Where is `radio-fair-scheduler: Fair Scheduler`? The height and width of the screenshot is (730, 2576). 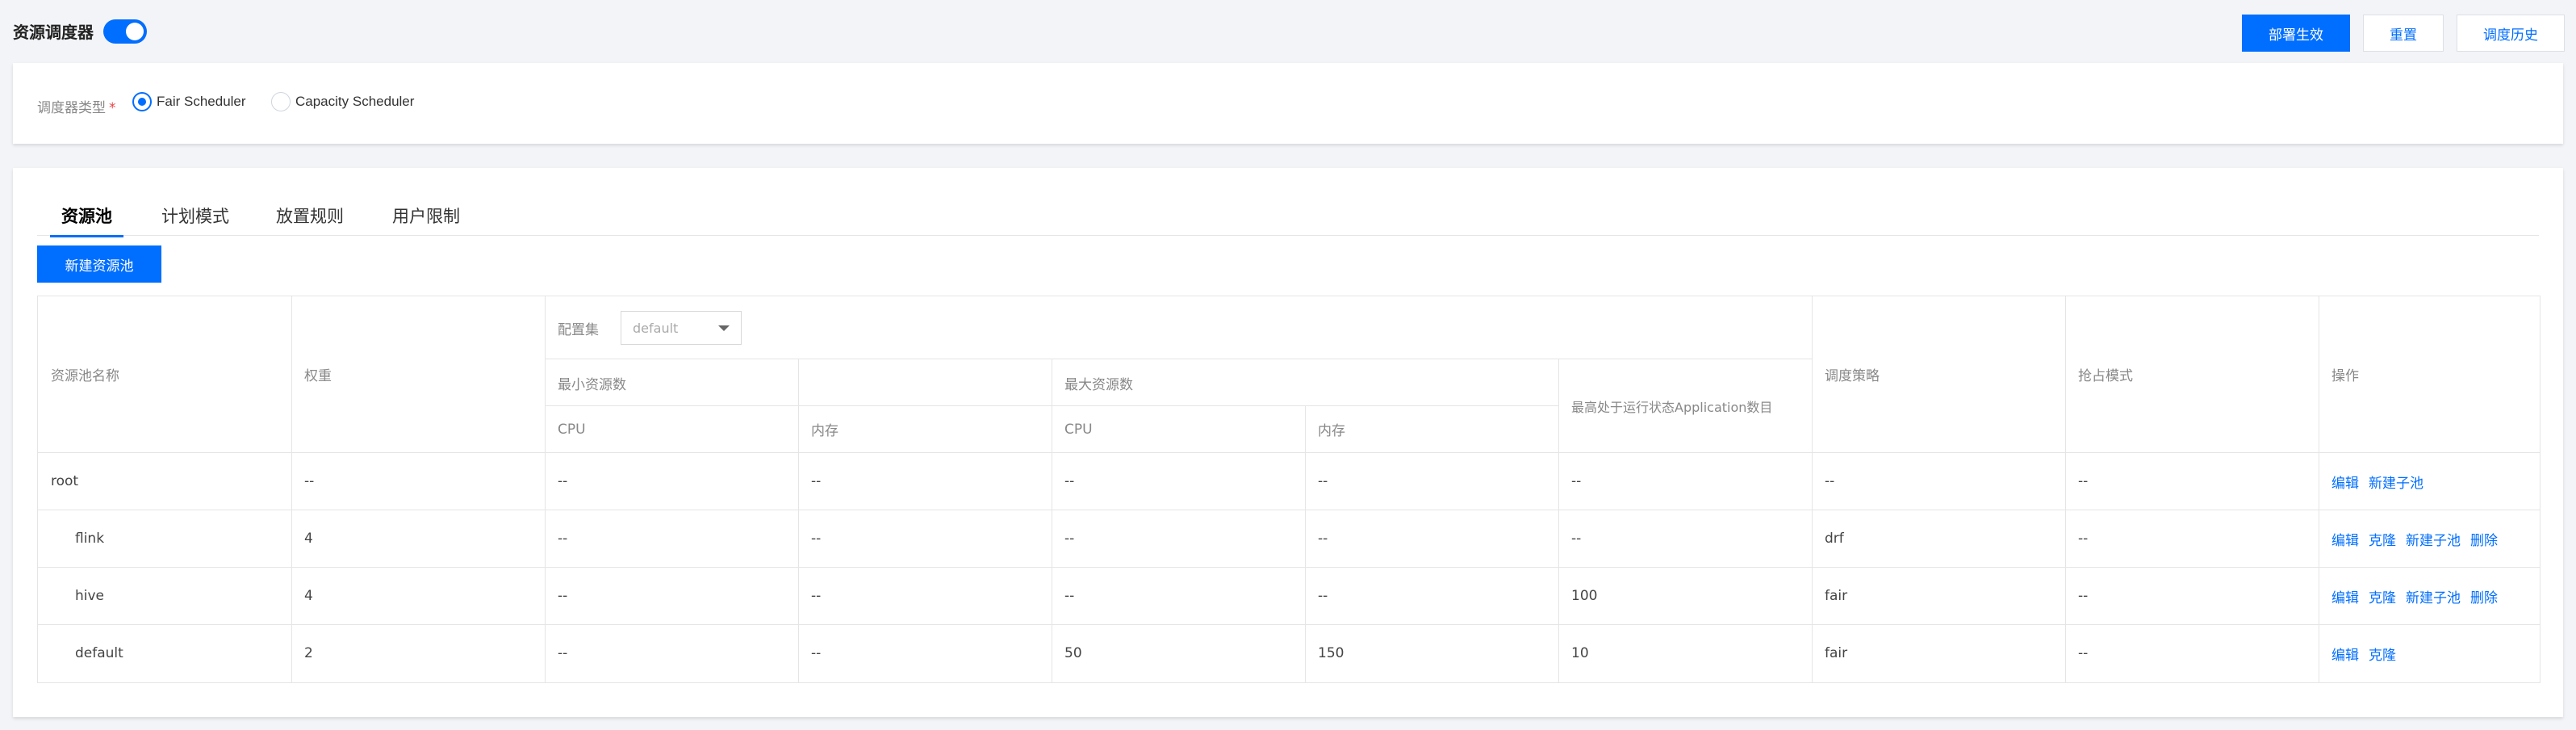
radio-fair-scheduler: Fair Scheduler is located at coordinates (189, 101).